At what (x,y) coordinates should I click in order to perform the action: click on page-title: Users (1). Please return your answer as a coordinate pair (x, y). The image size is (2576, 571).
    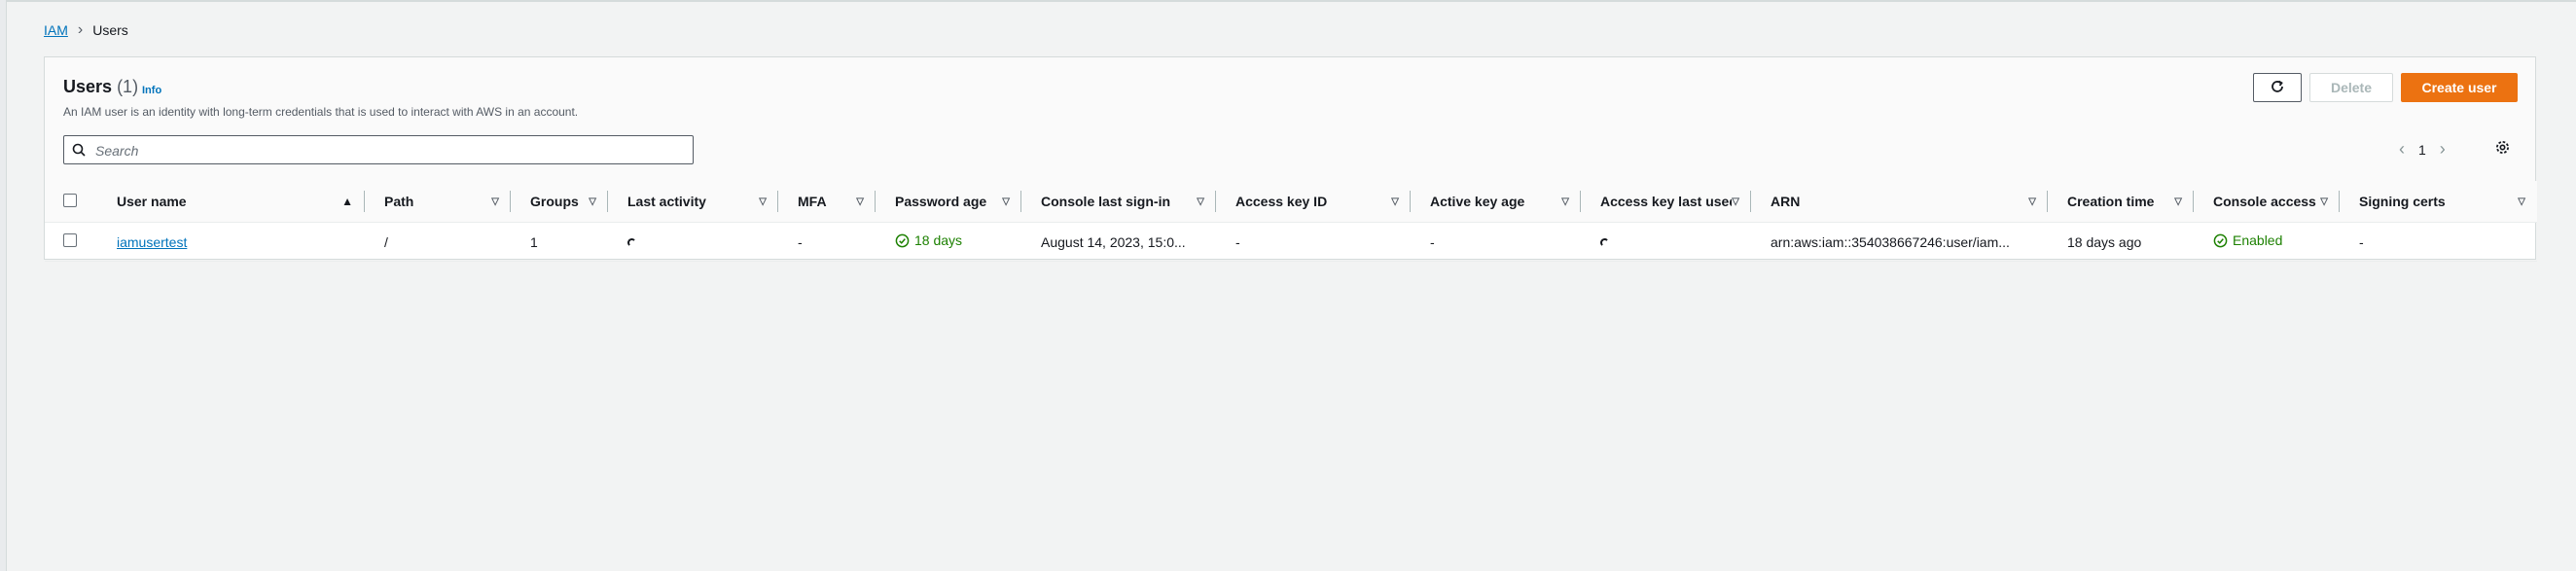
    Looking at the image, I should click on (100, 87).